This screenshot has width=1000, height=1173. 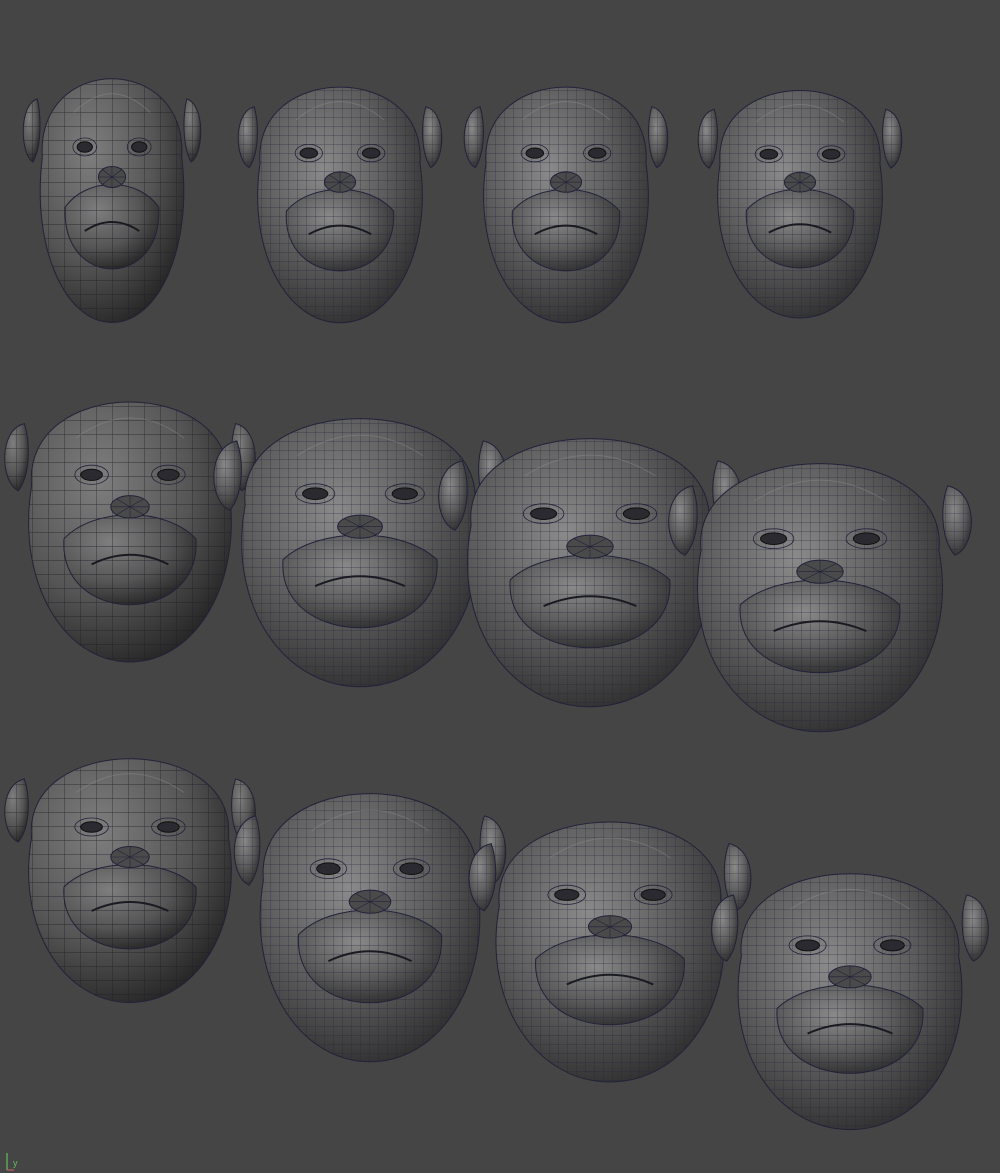 I want to click on side-three-quarter-view-subdiv-level-2-head, so click(x=610, y=952).